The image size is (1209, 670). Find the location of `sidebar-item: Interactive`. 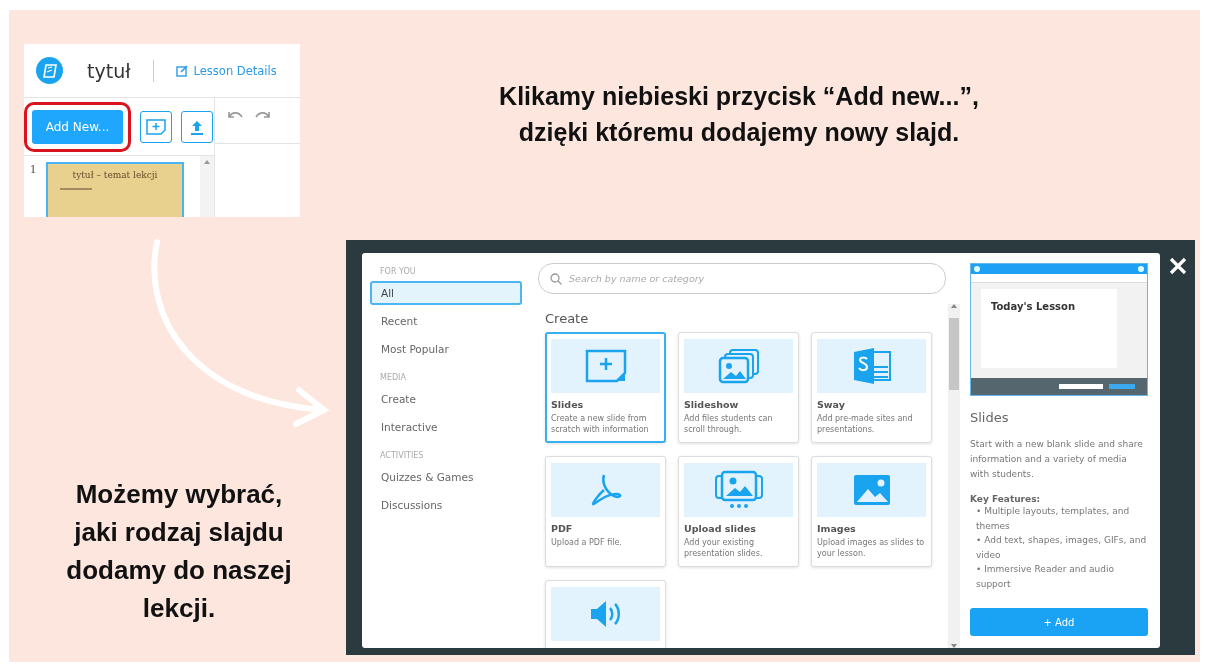

sidebar-item: Interactive is located at coordinates (446, 427).